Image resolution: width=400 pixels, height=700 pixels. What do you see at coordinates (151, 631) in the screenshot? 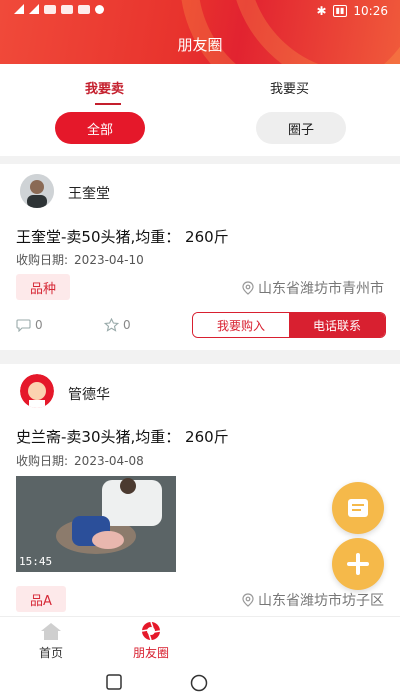
I see `aperture-icon` at bounding box center [151, 631].